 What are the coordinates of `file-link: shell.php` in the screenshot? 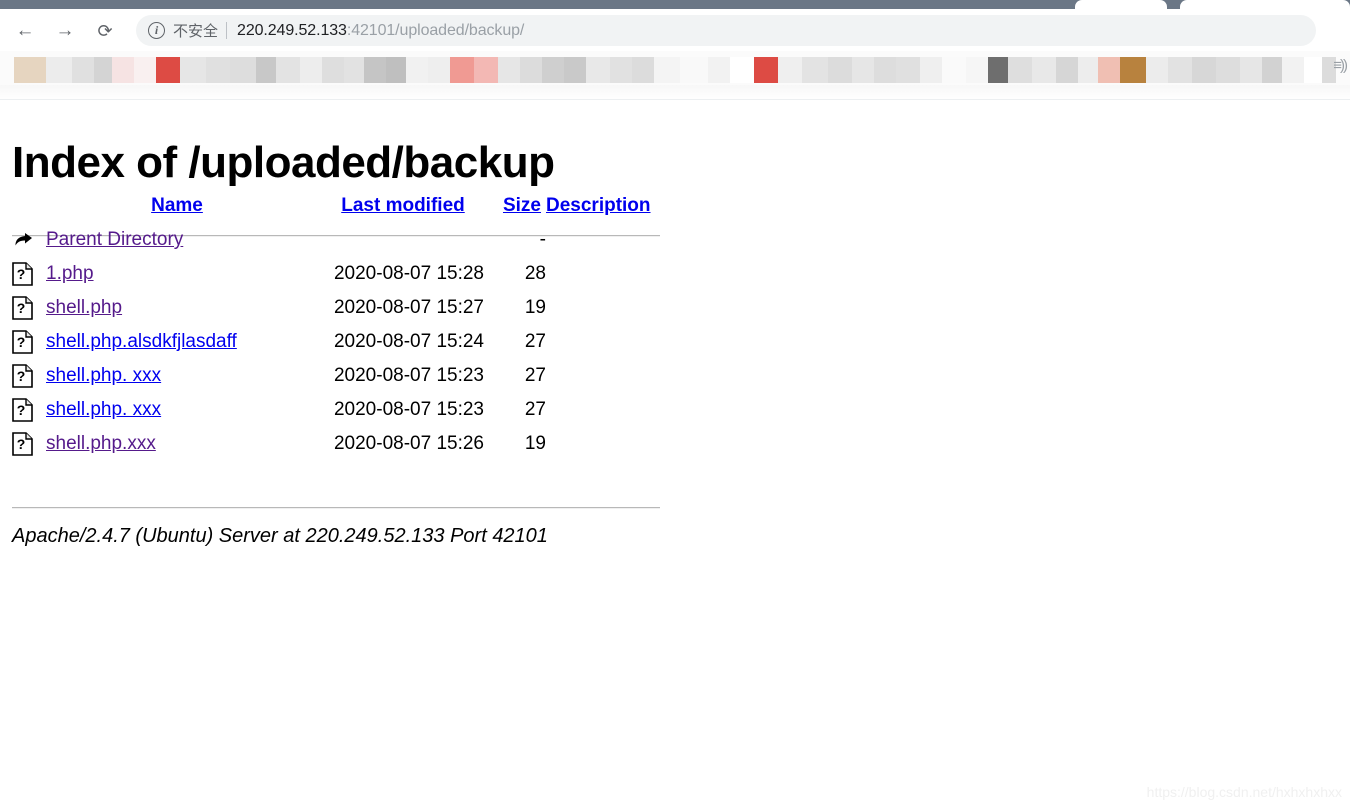 It's located at (84, 307).